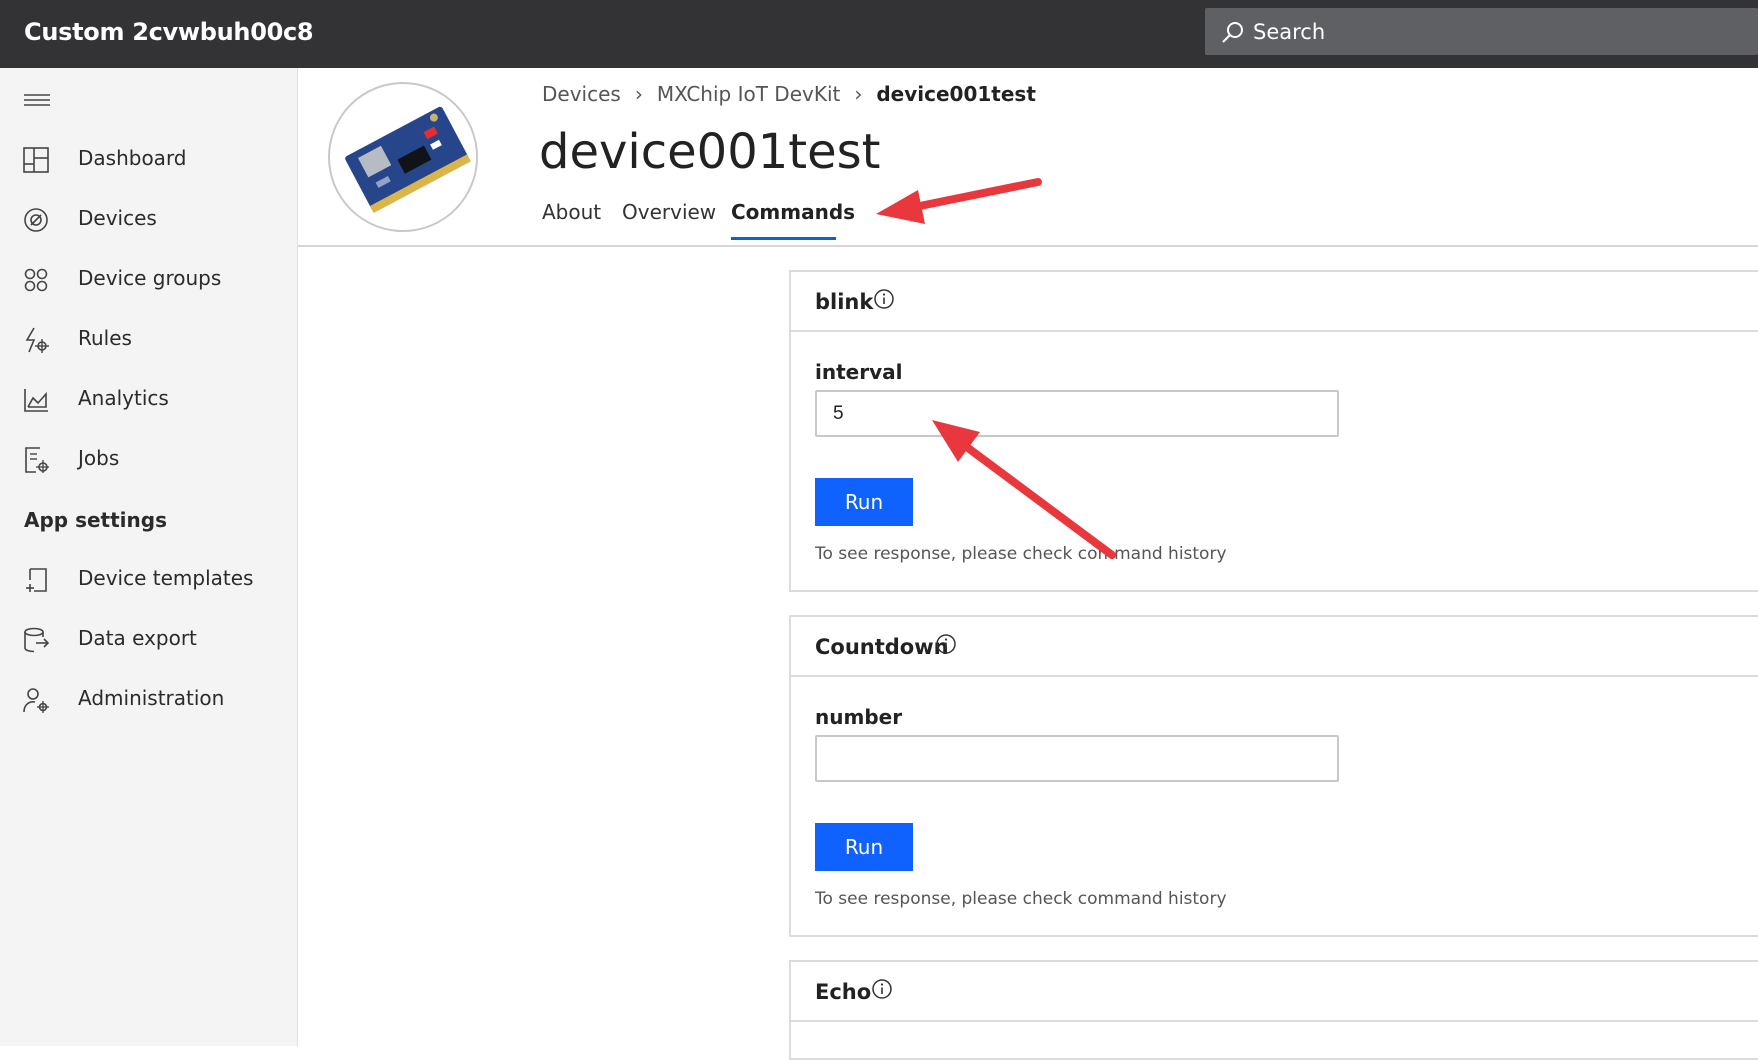 This screenshot has height=1060, width=1758. What do you see at coordinates (749, 94) in the screenshot?
I see `breadcrumb-template: MXChip IoT DevKit` at bounding box center [749, 94].